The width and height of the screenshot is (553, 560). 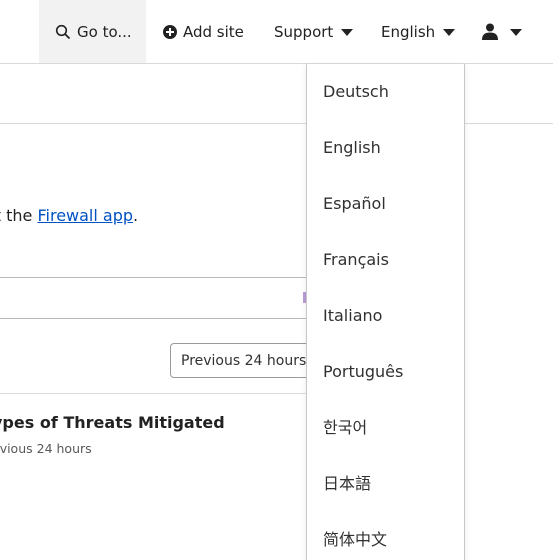 I want to click on firewall-app-link: Firewall app, so click(x=85, y=215).